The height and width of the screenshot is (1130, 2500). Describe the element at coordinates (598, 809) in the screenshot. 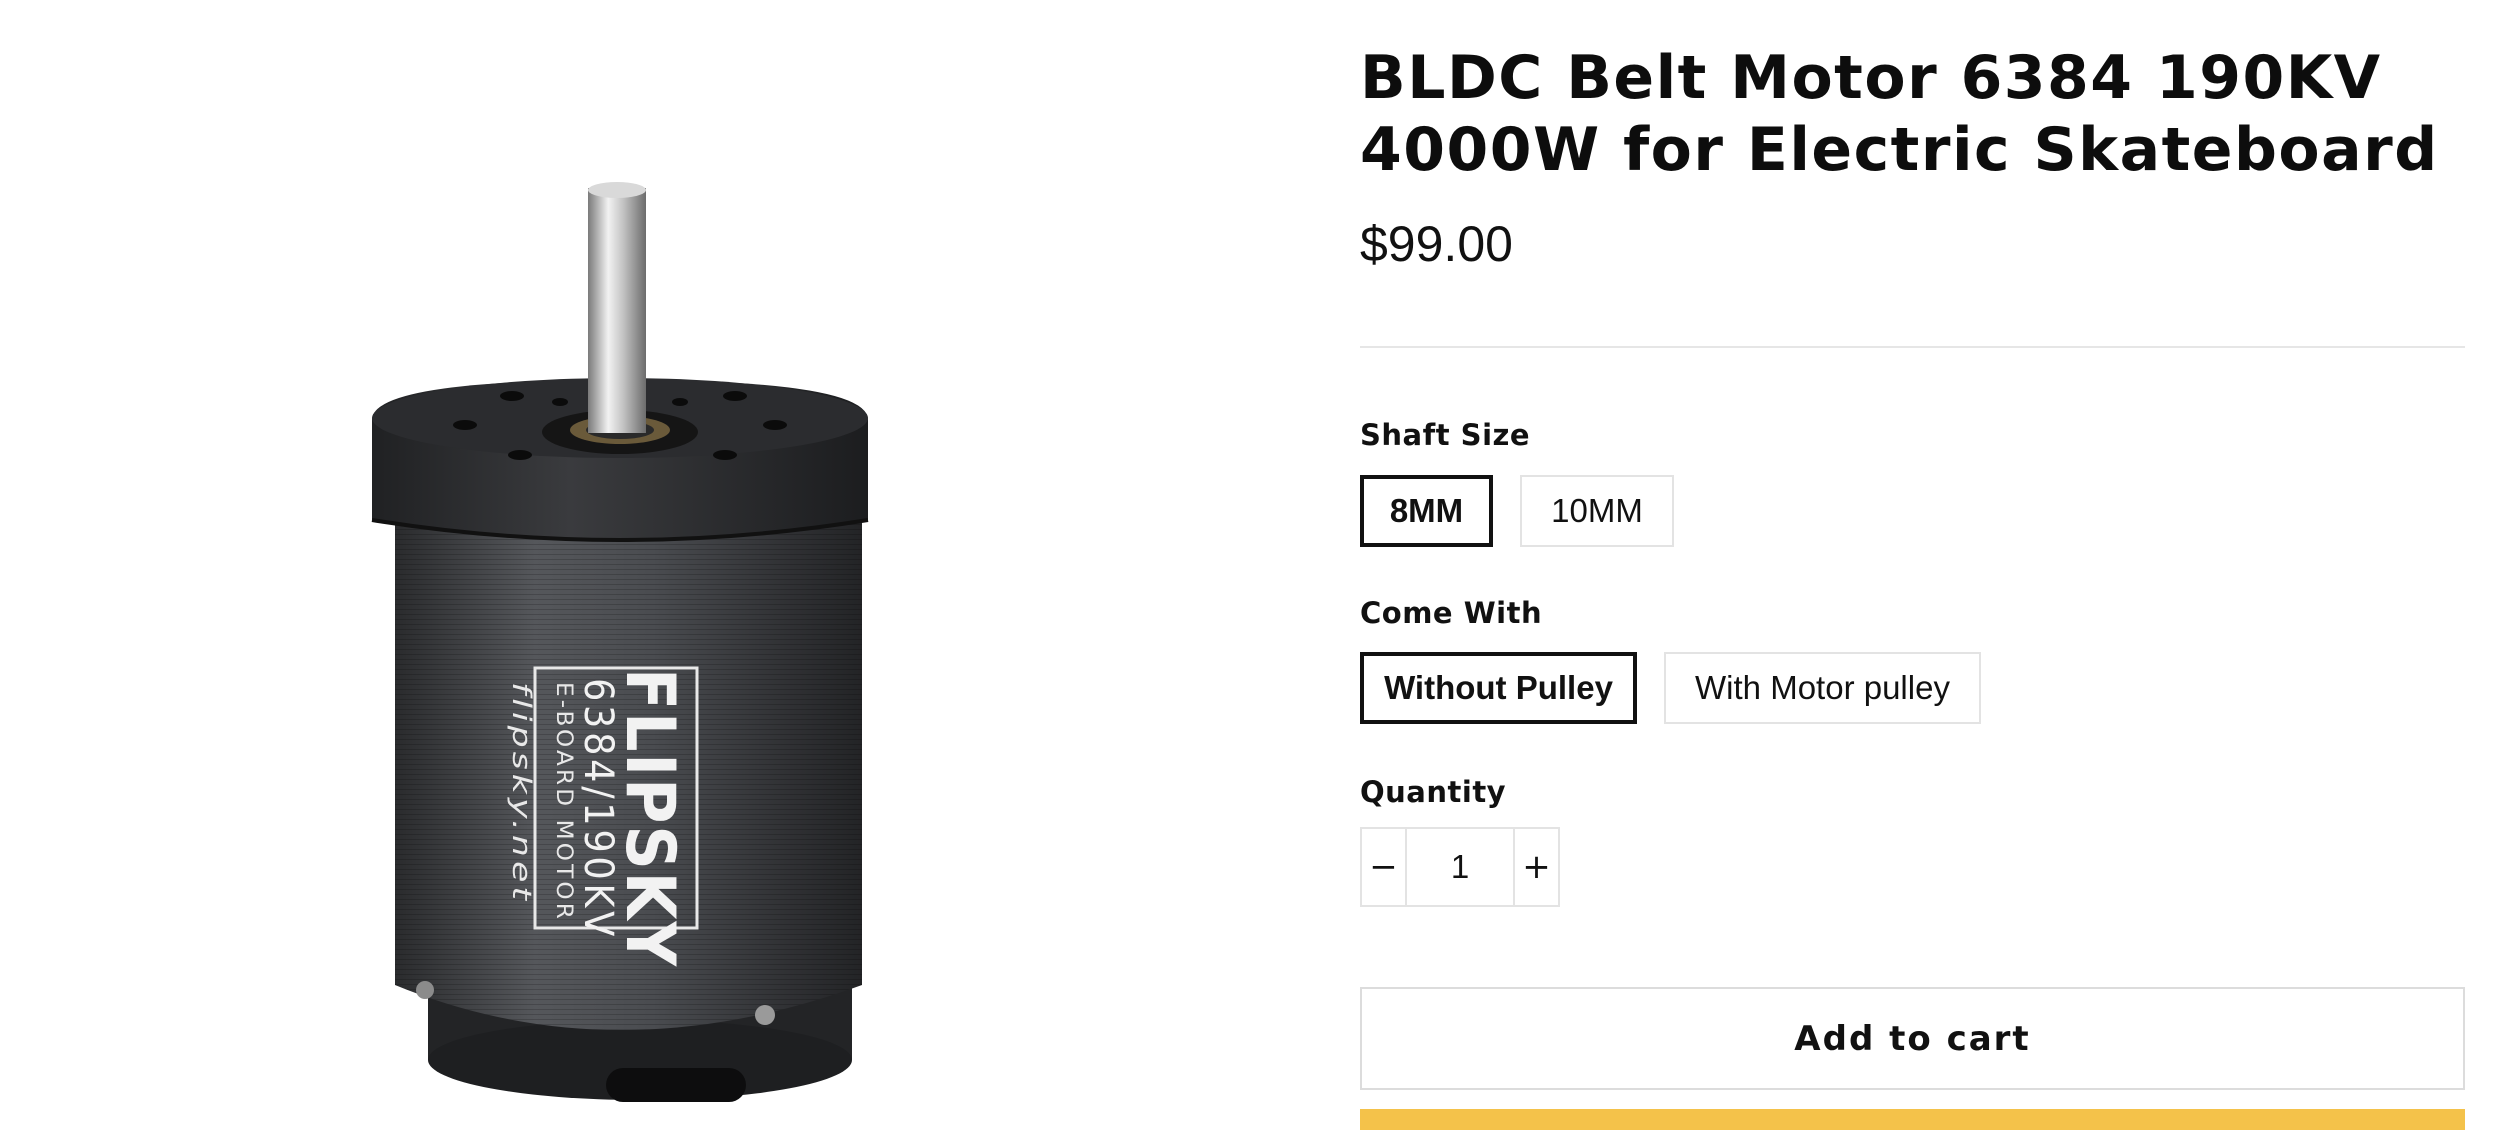

I see `motor-model-text: 6384/190KV` at that location.